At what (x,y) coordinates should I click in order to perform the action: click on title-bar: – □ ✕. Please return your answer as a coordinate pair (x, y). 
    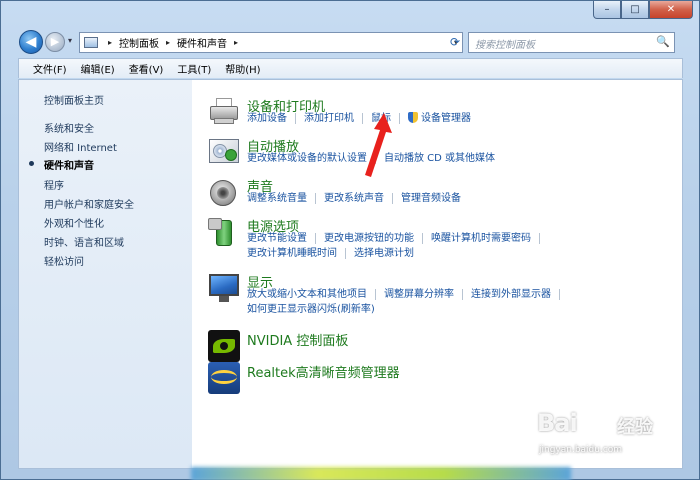
    Looking at the image, I should click on (350, 14).